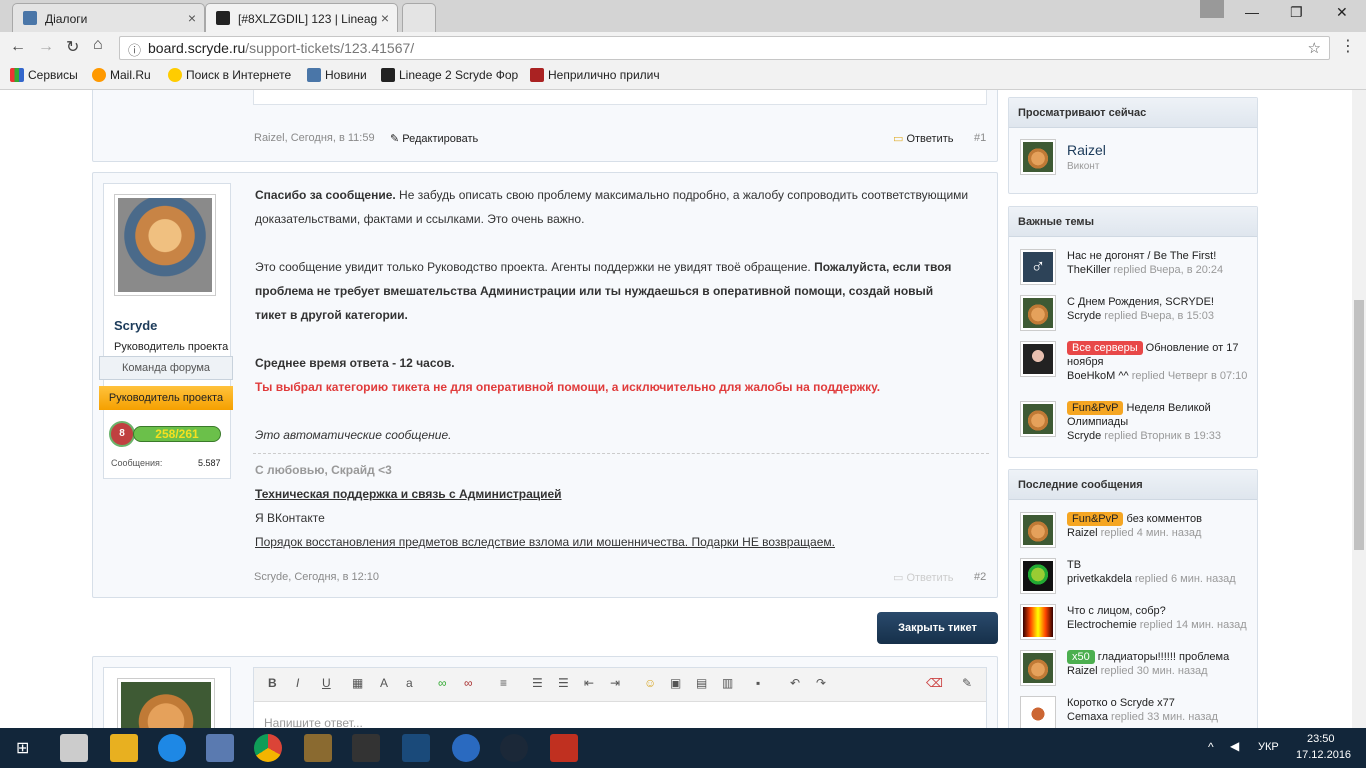 The height and width of the screenshot is (768, 1366). What do you see at coordinates (108, 17) in the screenshot?
I see `tab-dialogs: Діалоги ×` at bounding box center [108, 17].